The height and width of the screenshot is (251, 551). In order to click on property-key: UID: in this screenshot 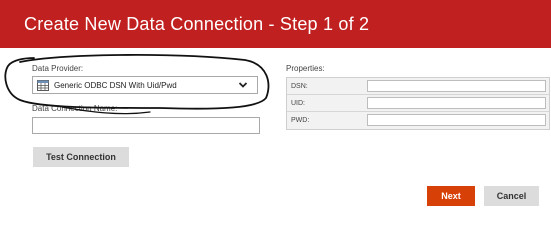, I will do `click(298, 103)`.